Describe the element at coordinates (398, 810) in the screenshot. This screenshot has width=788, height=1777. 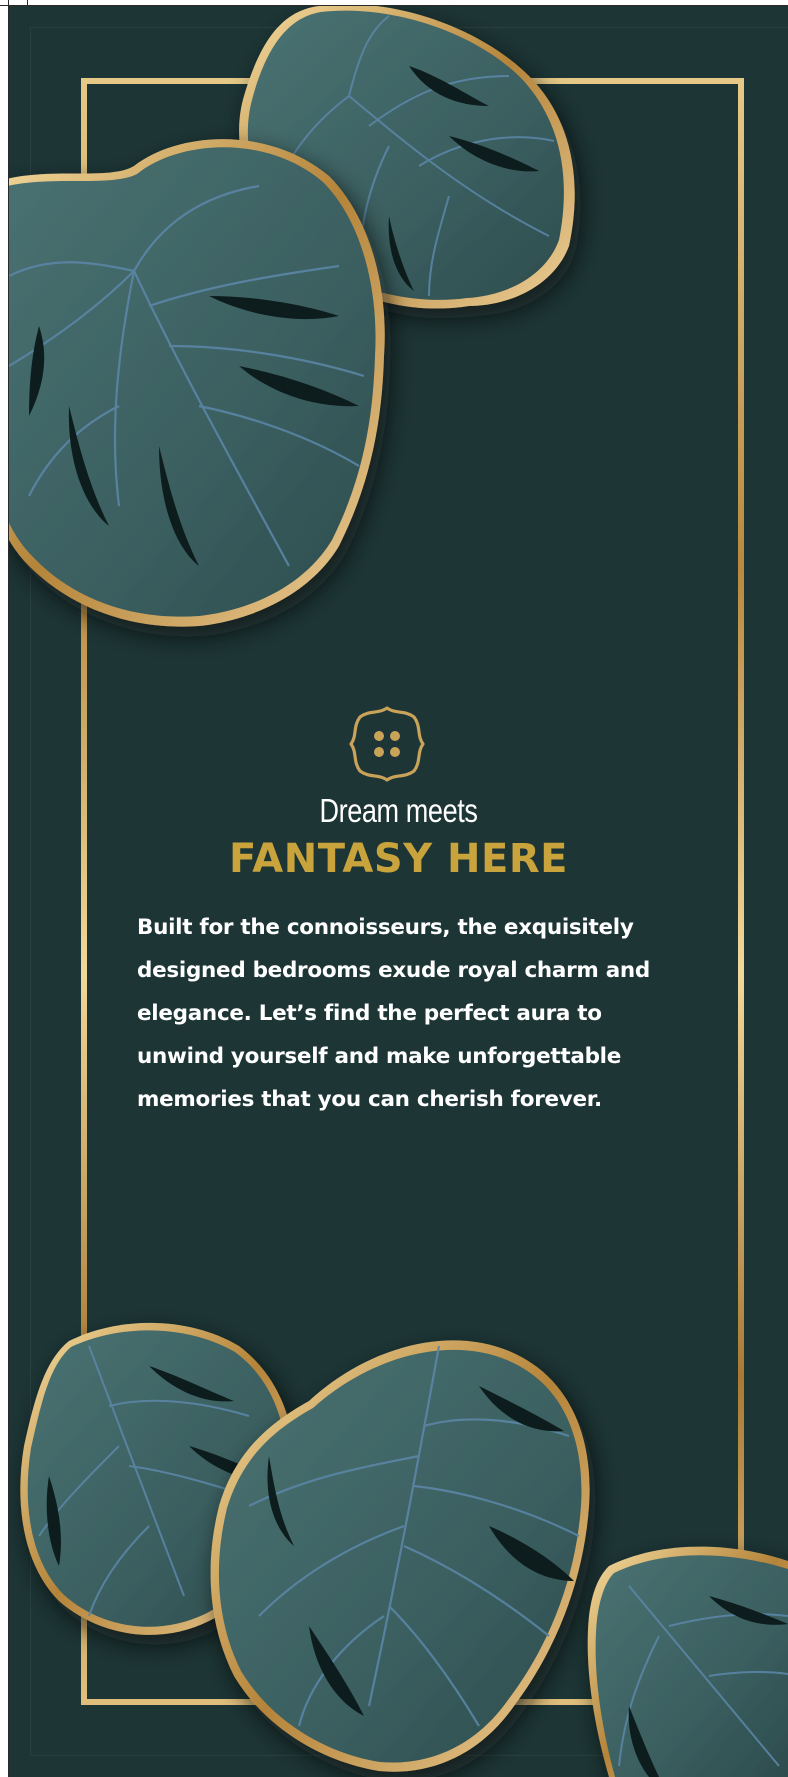
I see `subtitle: Dream meets` at that location.